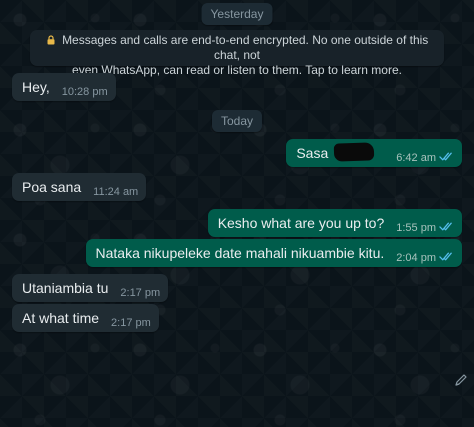 The width and height of the screenshot is (474, 427). What do you see at coordinates (312, 153) in the screenshot?
I see `message-text: Sasa` at bounding box center [312, 153].